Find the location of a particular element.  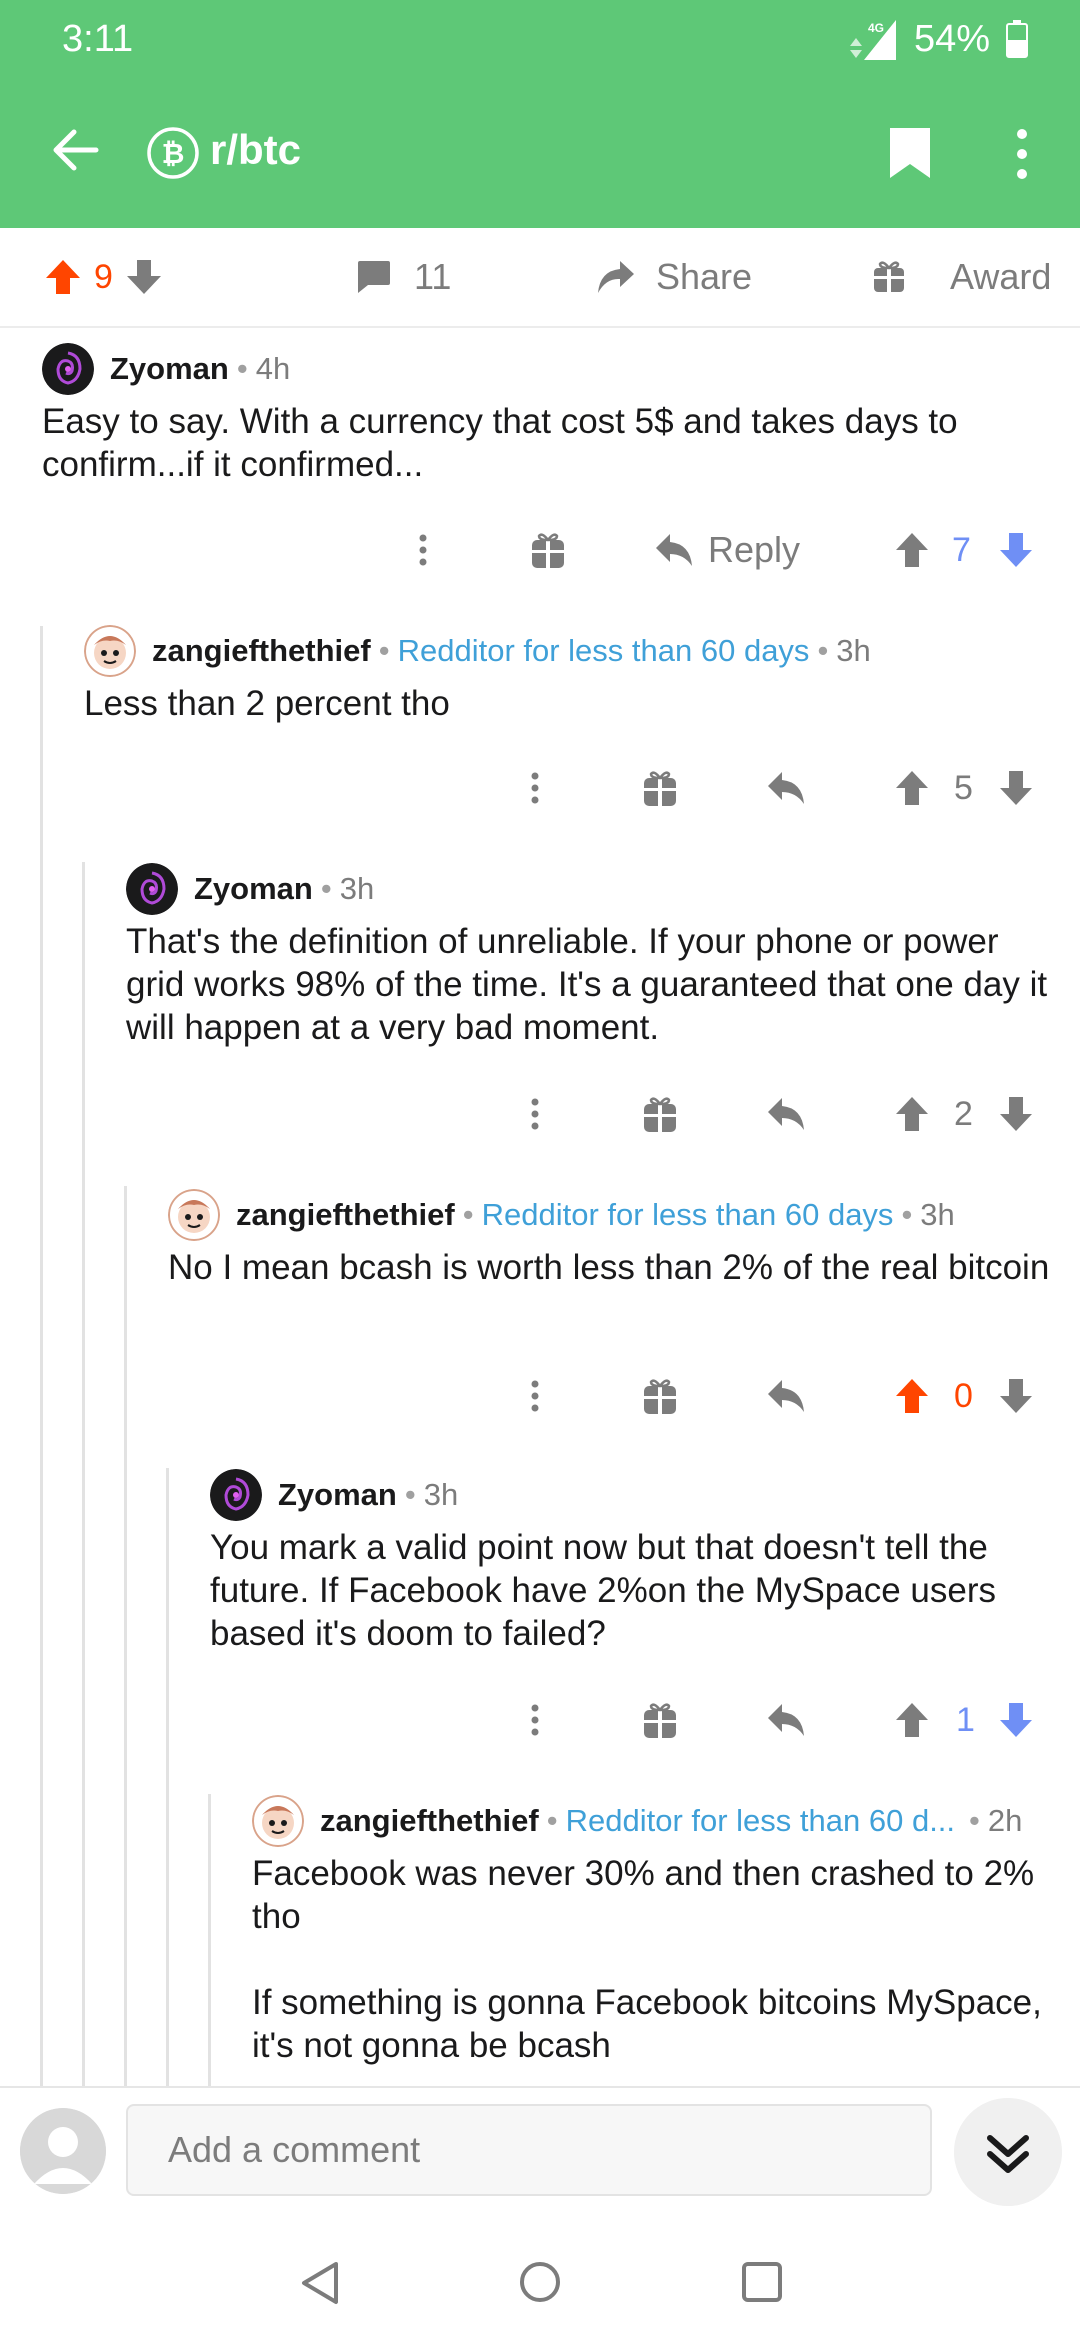

share-button: Share is located at coordinates (674, 277).